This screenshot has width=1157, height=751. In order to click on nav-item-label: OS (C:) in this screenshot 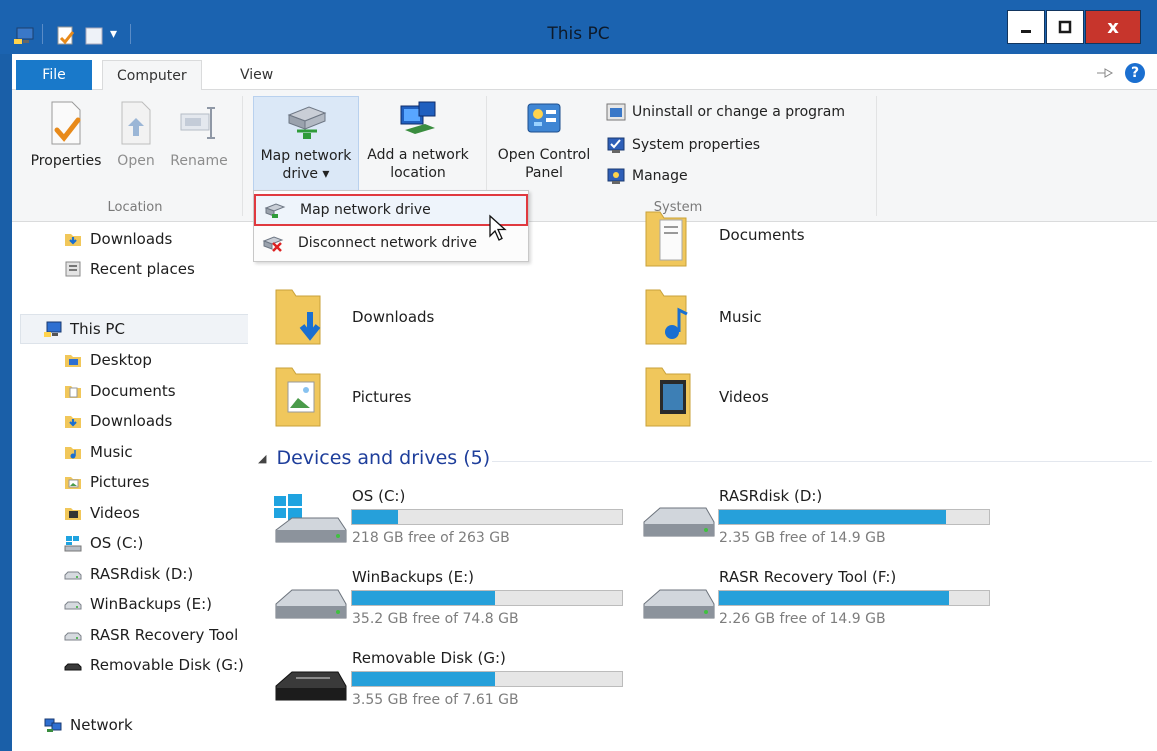, I will do `click(117, 543)`.